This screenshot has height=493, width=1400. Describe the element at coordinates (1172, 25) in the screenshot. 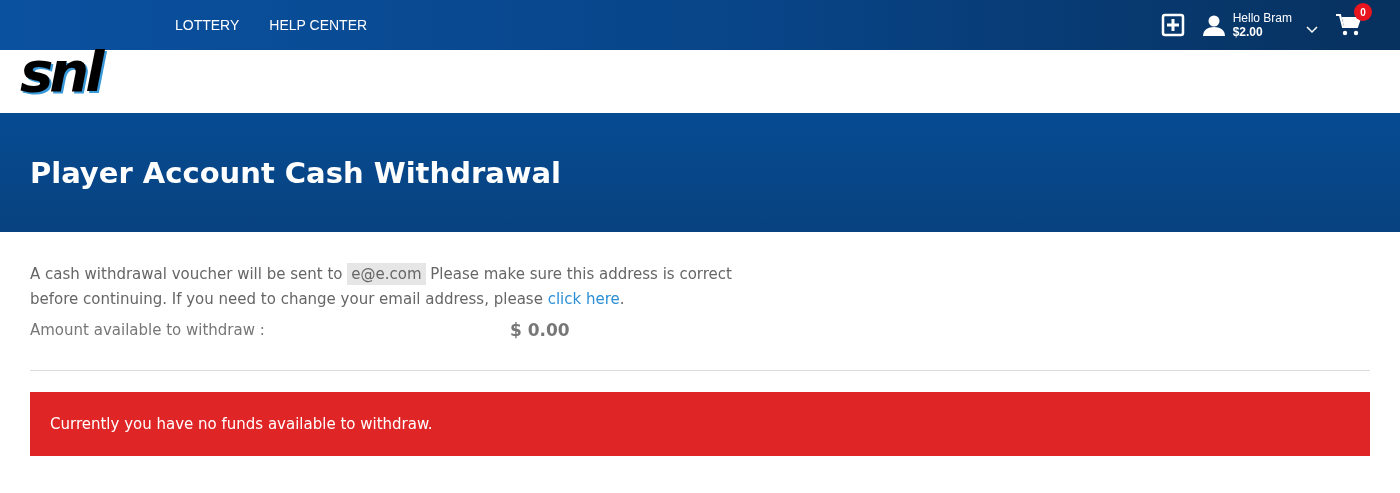

I see `add-funds-icon` at that location.